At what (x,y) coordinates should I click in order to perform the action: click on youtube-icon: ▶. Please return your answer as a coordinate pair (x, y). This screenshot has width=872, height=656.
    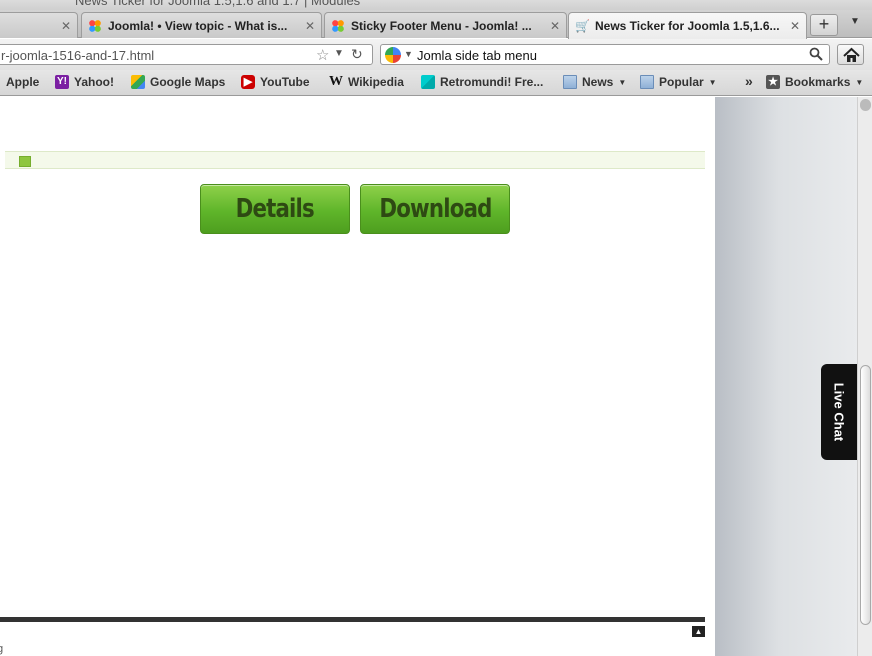
    Looking at the image, I should click on (248, 82).